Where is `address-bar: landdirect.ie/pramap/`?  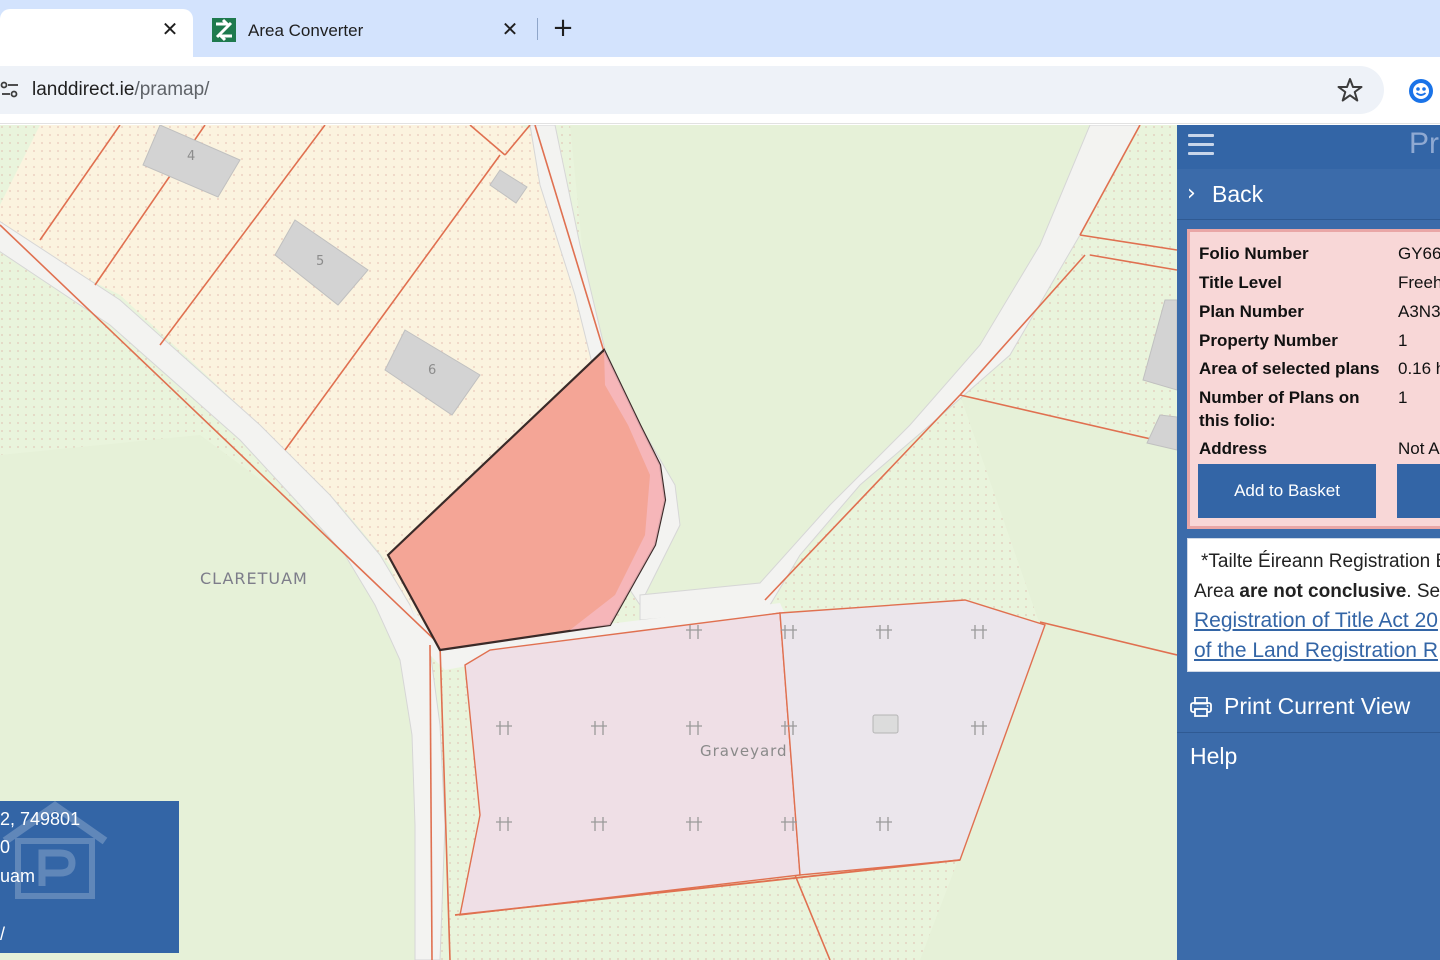
address-bar: landdirect.ie/pramap/ is located at coordinates (692, 90).